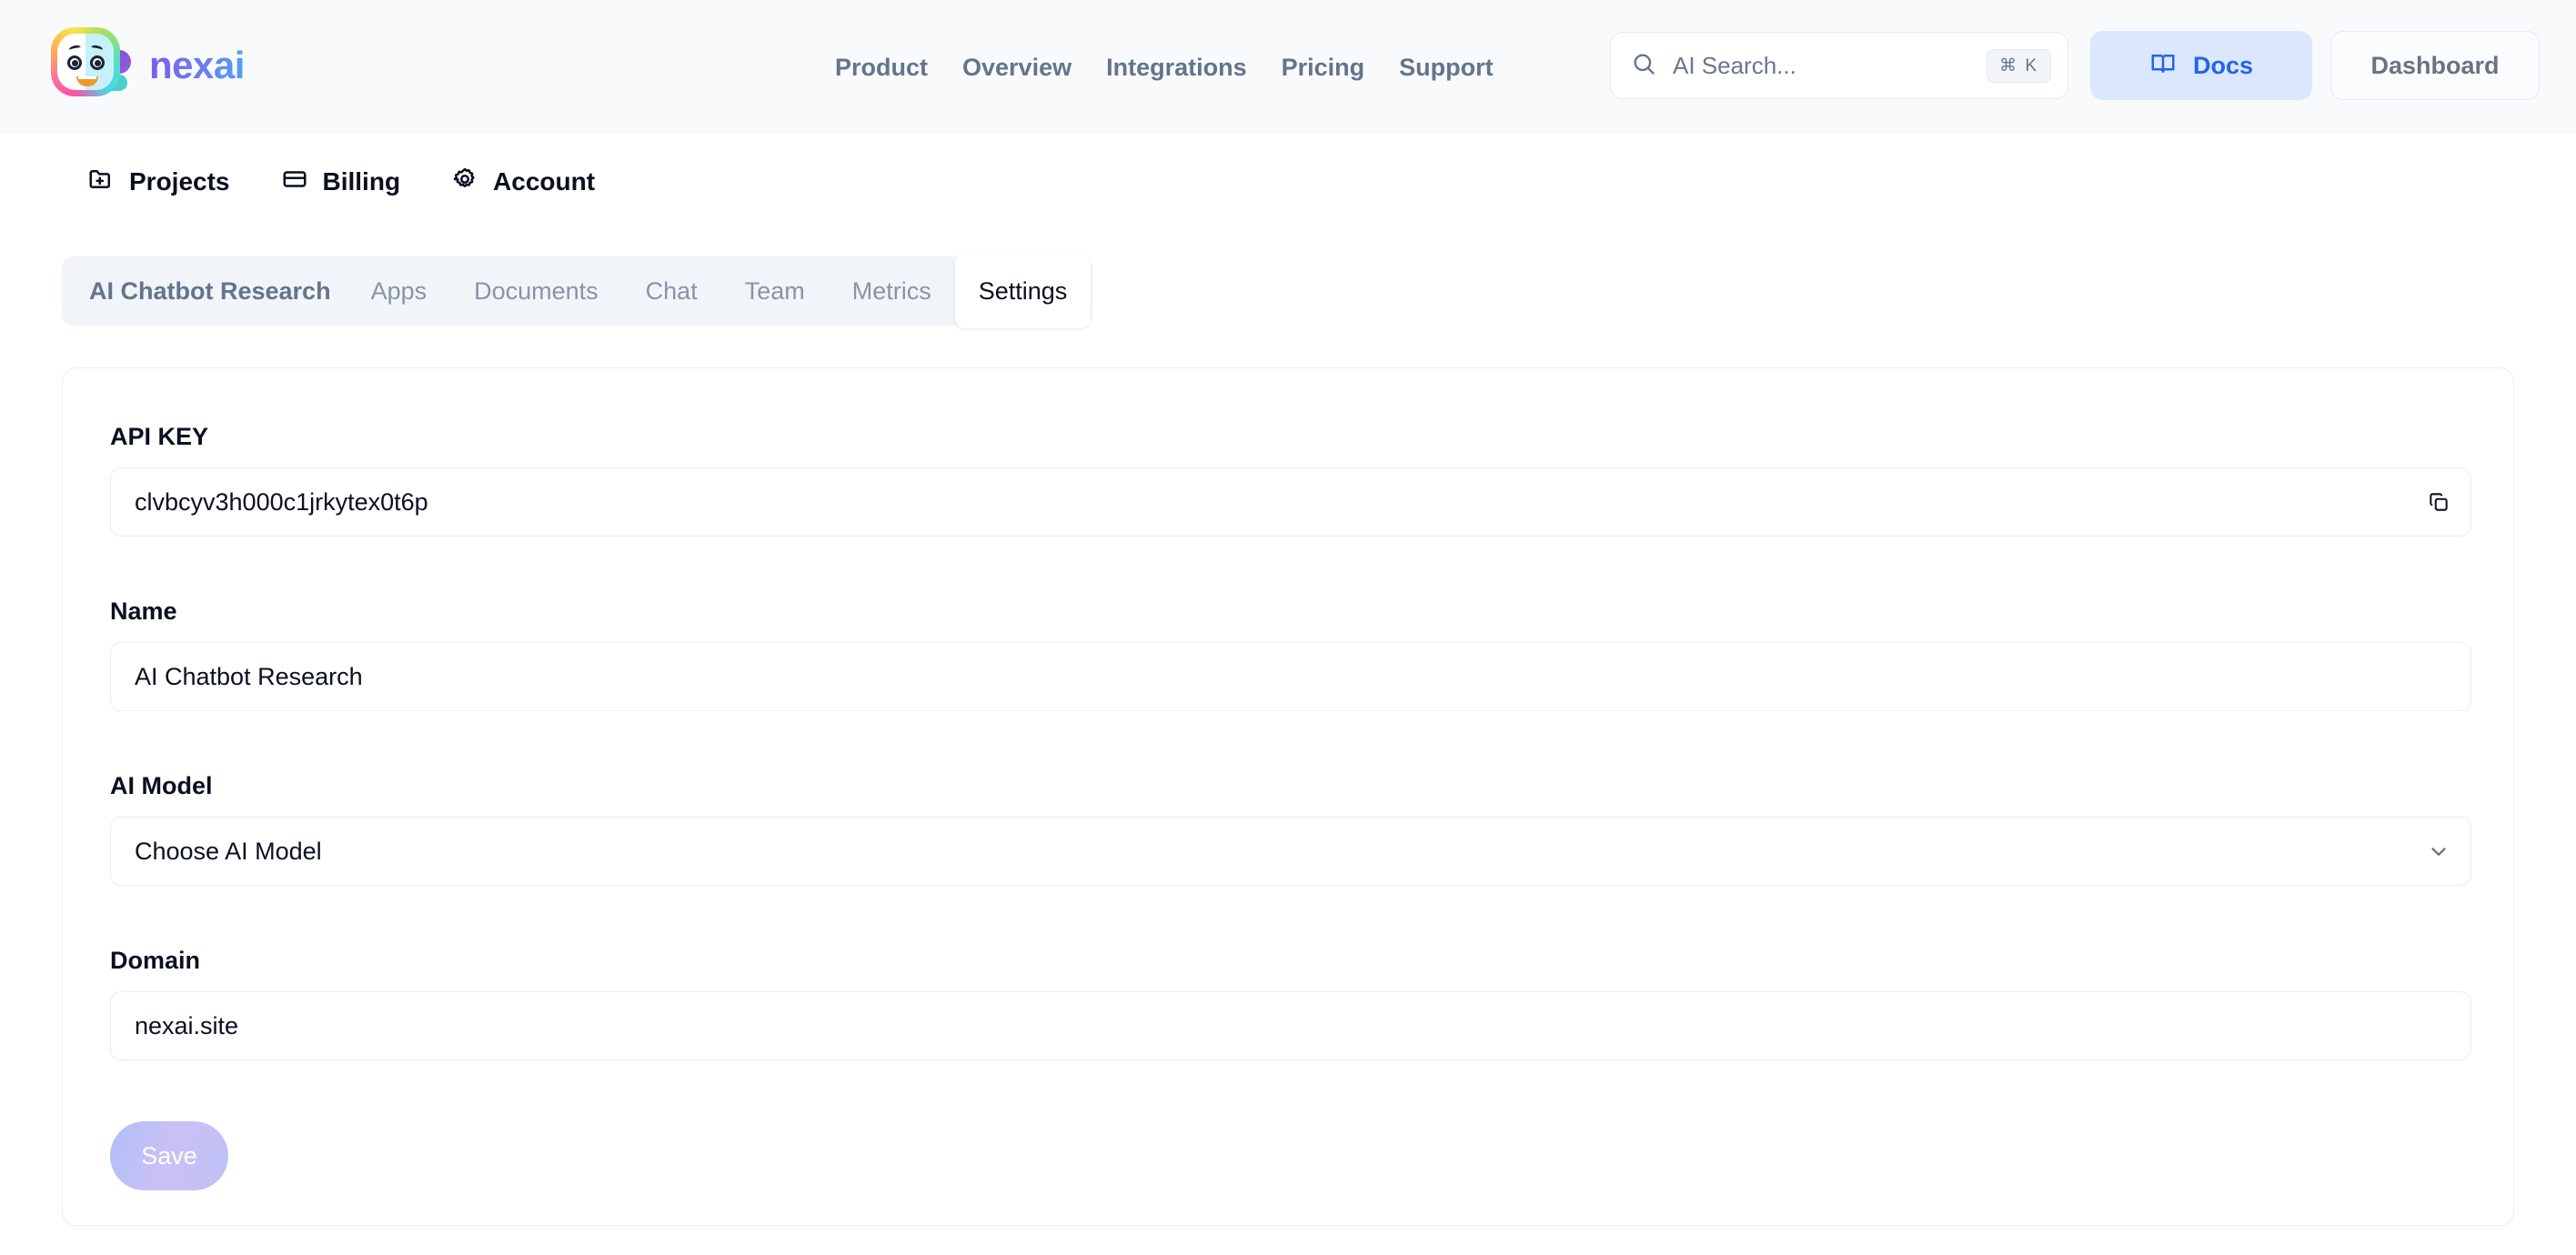  What do you see at coordinates (179, 181) in the screenshot?
I see `subnav-label-projects: Projects` at bounding box center [179, 181].